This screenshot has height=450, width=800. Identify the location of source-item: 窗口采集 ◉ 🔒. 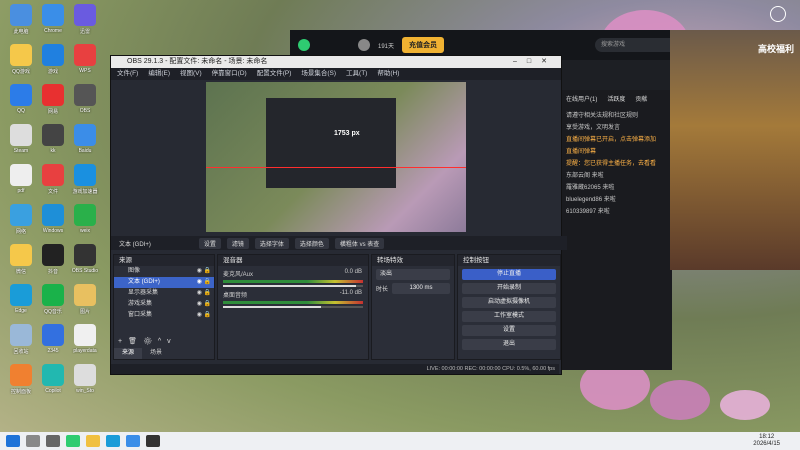
(164, 315).